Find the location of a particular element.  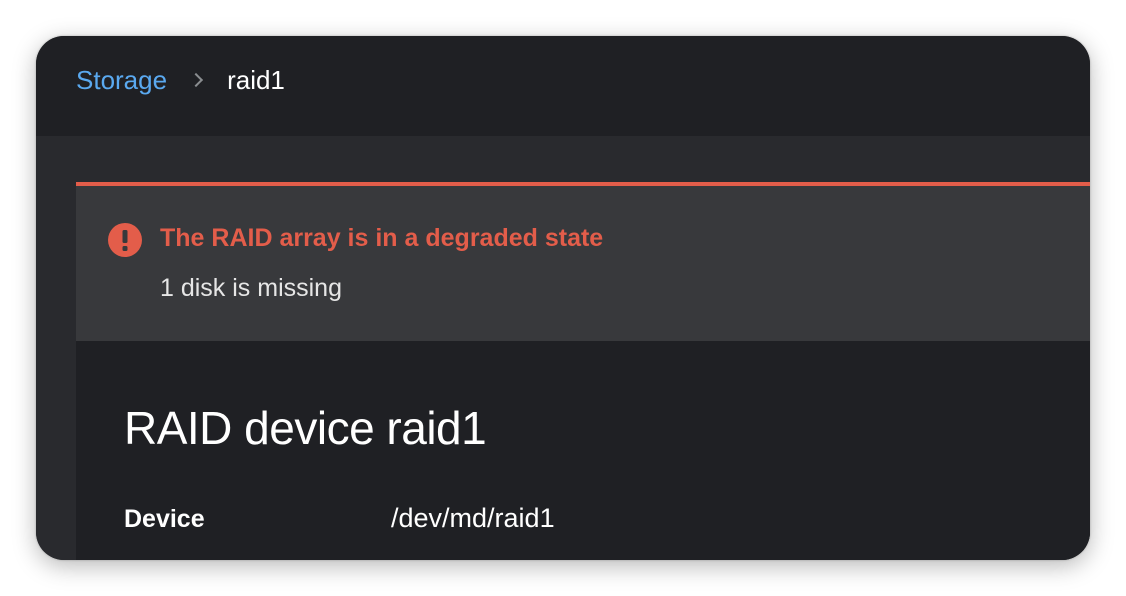

alert-description: 1 disk is missing is located at coordinates (251, 288).